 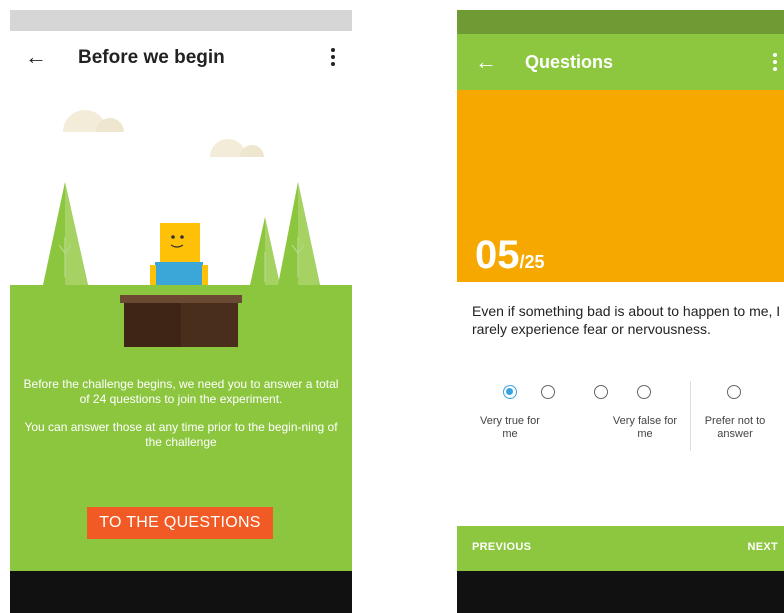 I want to click on counter-current: 05, so click(x=497, y=255).